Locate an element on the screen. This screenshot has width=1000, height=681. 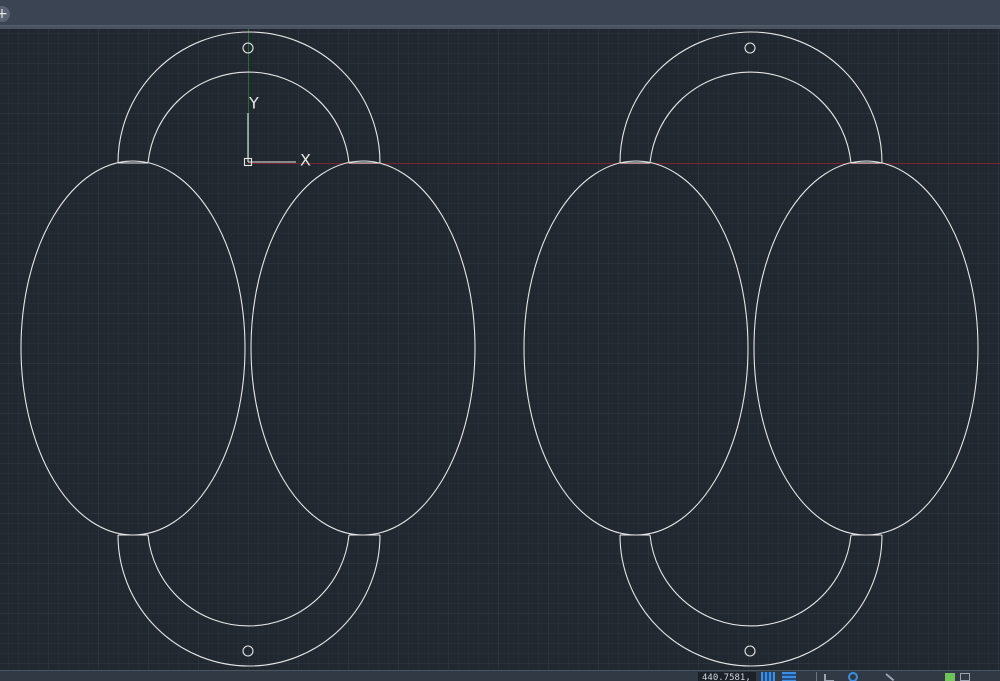
lineweight-icon is located at coordinates (950, 677).